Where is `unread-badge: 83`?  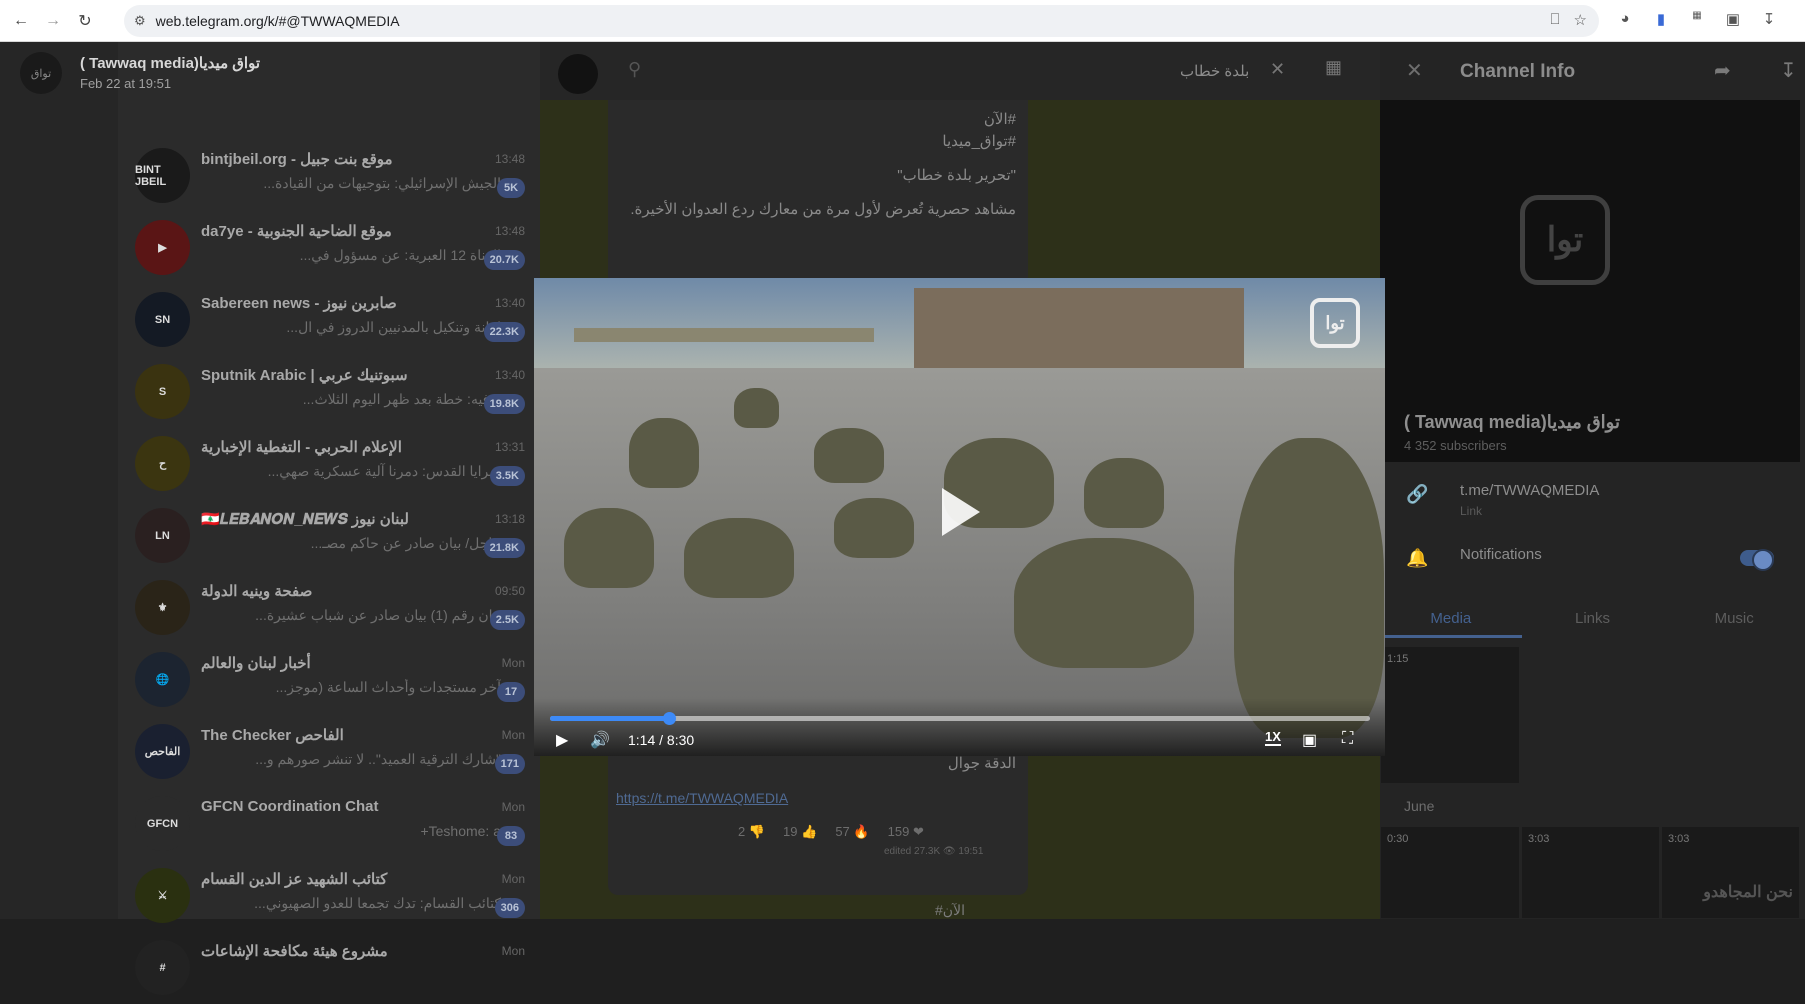 unread-badge: 83 is located at coordinates (511, 836).